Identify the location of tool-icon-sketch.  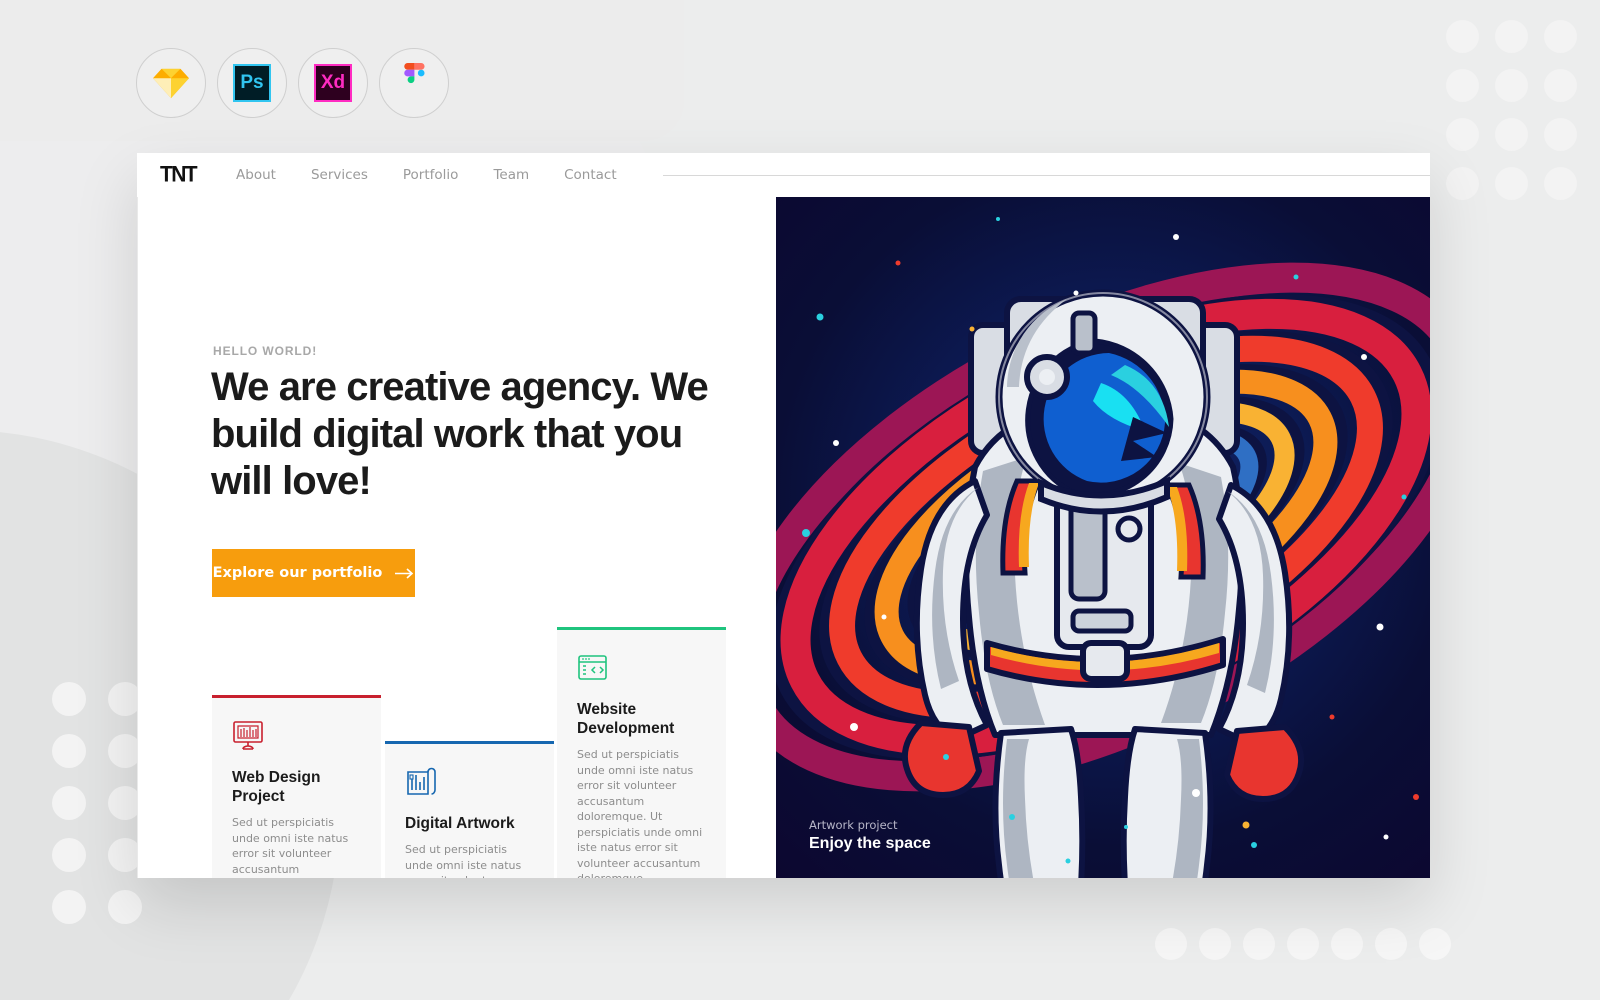
(171, 83).